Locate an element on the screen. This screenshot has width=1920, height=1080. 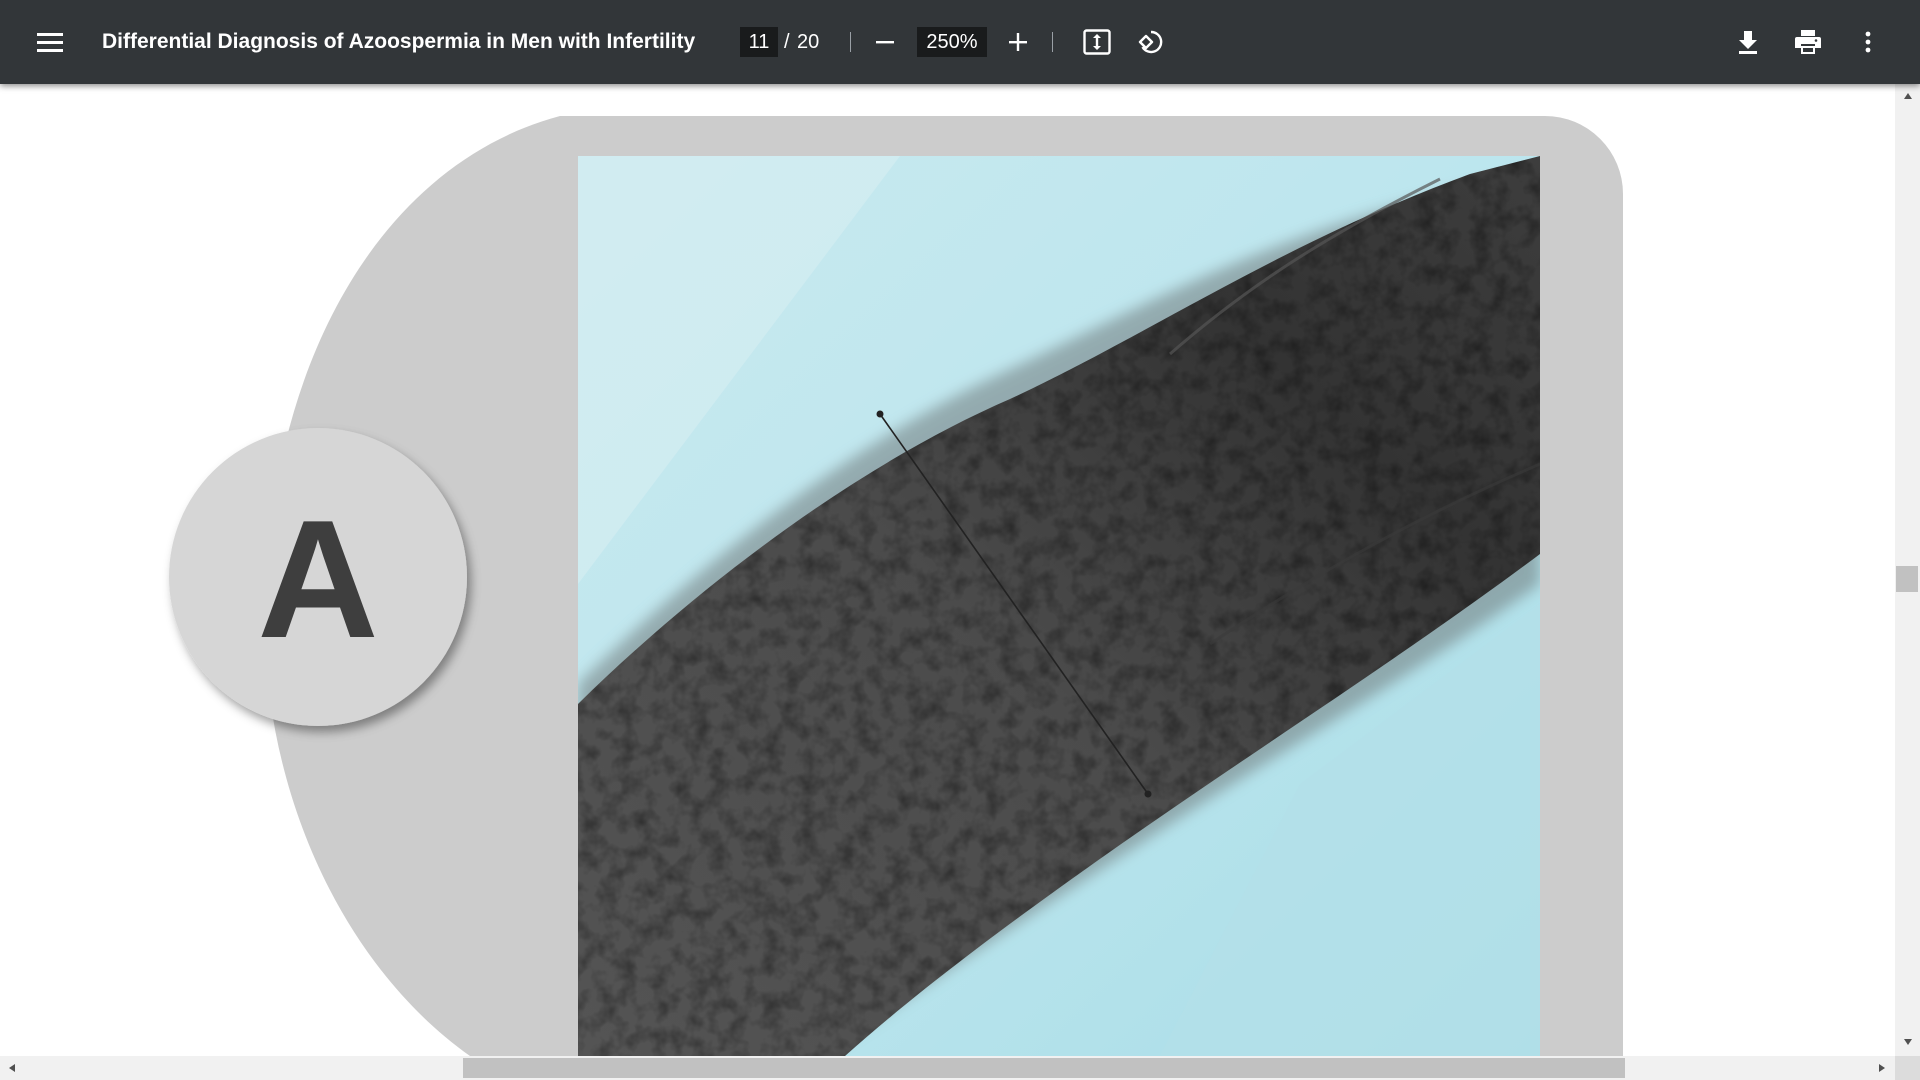
print-button is located at coordinates (1808, 42).